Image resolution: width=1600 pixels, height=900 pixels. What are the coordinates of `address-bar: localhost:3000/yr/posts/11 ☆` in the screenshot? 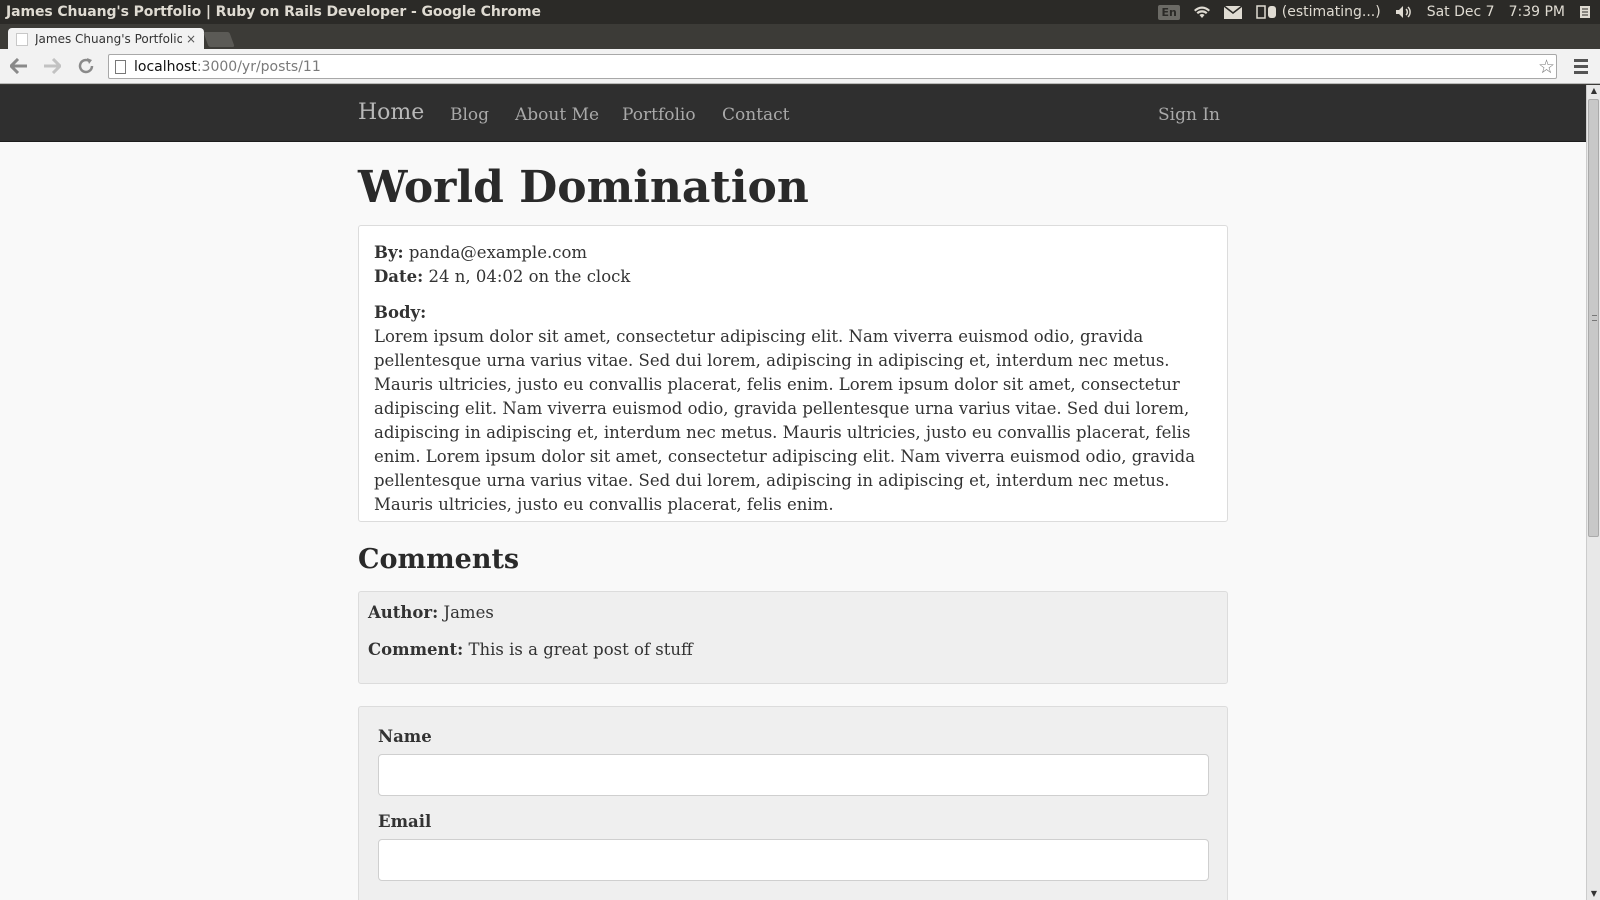 It's located at (832, 66).